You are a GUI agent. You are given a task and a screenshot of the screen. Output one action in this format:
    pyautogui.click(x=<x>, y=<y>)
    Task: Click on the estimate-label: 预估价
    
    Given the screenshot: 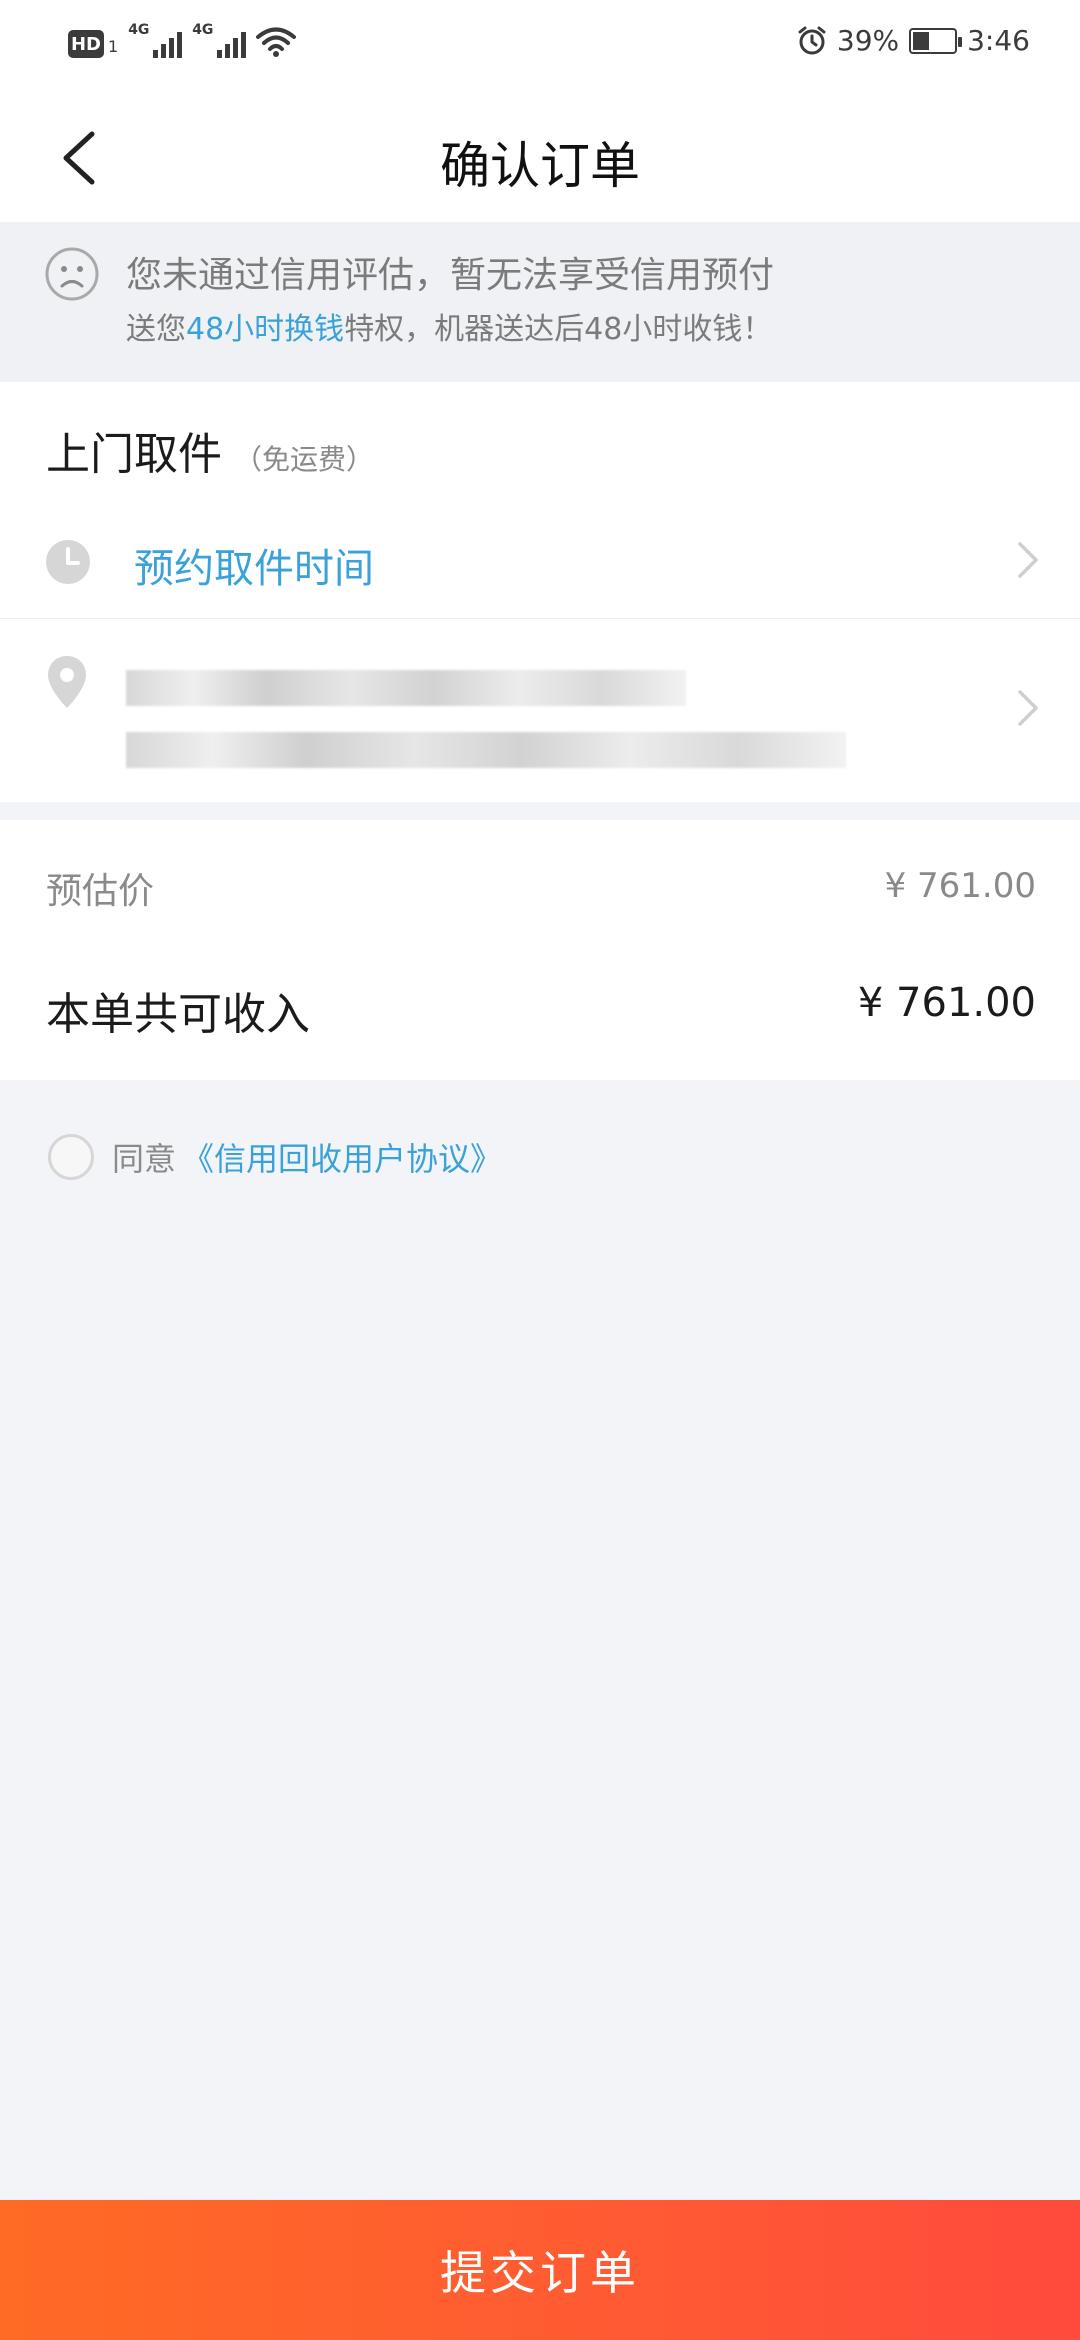 What is the action you would take?
    pyautogui.click(x=100, y=891)
    